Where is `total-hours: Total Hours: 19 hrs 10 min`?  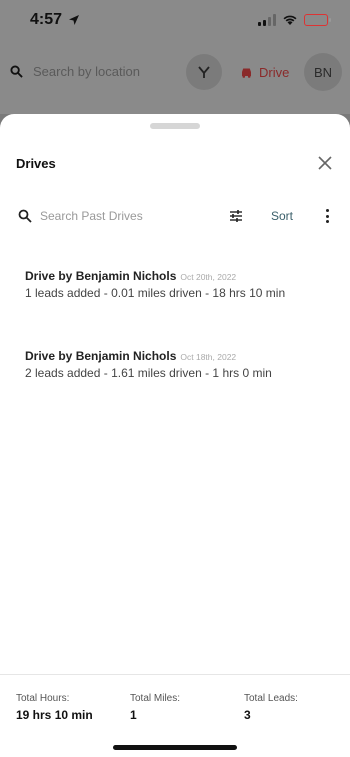 total-hours: Total Hours: 19 hrs 10 min is located at coordinates (54, 707).